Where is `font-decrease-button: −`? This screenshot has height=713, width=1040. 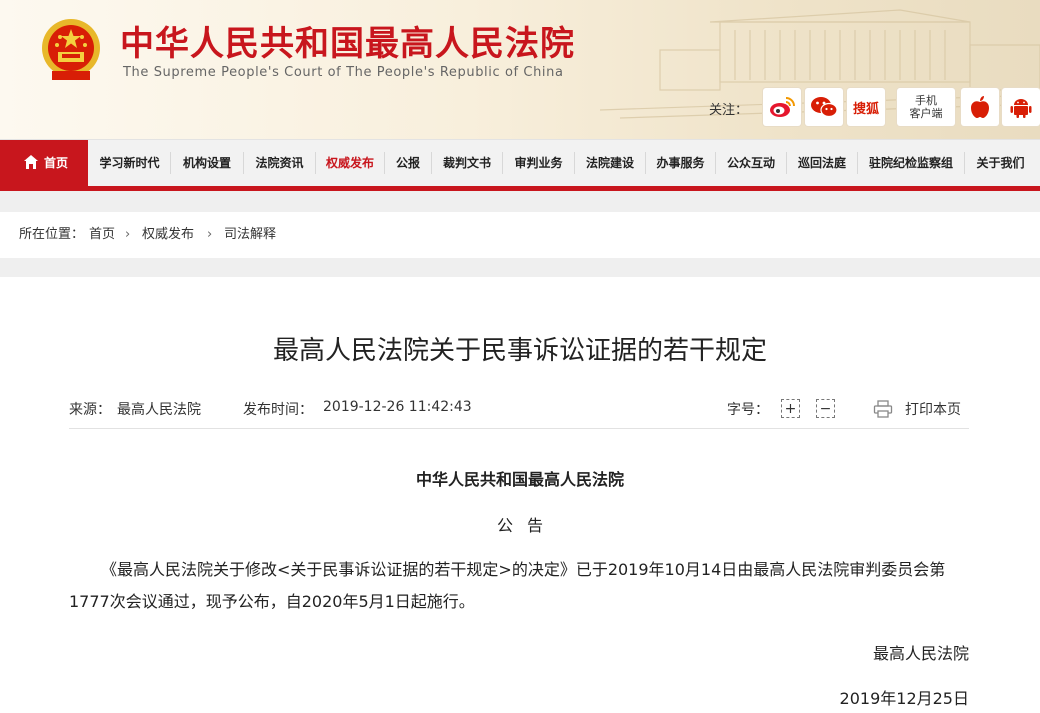
font-decrease-button: − is located at coordinates (825, 408).